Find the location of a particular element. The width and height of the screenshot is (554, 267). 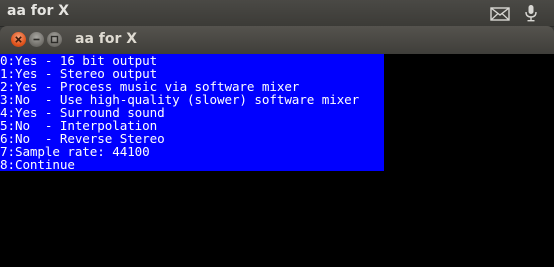

close-icon is located at coordinates (18, 39).